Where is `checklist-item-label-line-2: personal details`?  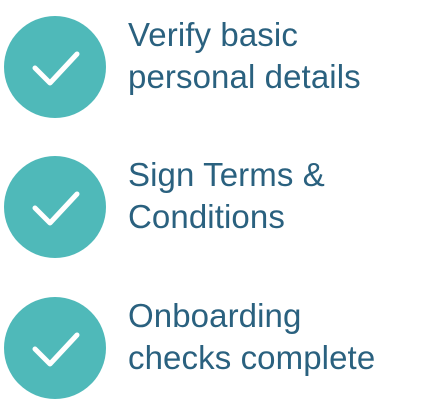 checklist-item-label-line-2: personal details is located at coordinates (244, 76).